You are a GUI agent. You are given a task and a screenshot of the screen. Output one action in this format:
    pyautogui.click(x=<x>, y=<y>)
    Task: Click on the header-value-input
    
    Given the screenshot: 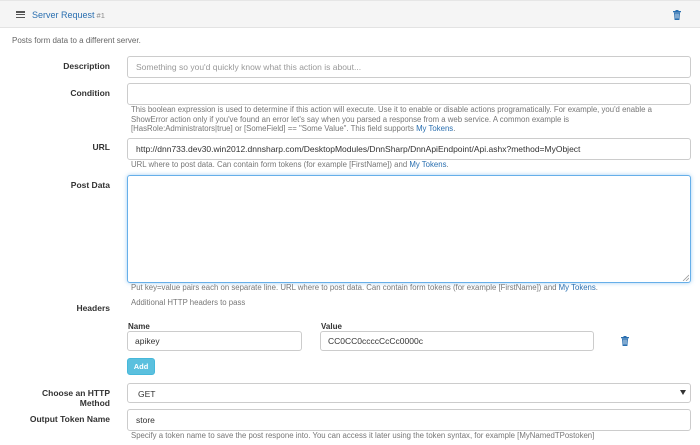 What is the action you would take?
    pyautogui.click(x=457, y=341)
    